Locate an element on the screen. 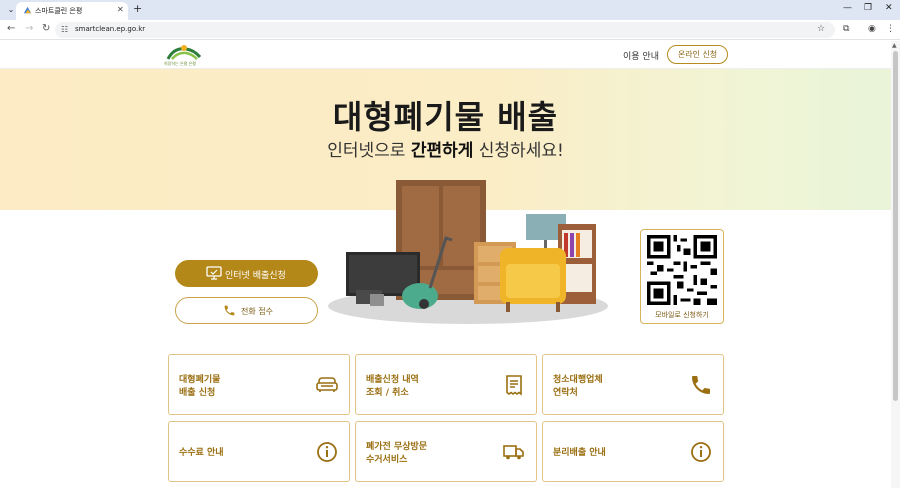  subtitle-text: 인터넷으로 is located at coordinates (369, 151).